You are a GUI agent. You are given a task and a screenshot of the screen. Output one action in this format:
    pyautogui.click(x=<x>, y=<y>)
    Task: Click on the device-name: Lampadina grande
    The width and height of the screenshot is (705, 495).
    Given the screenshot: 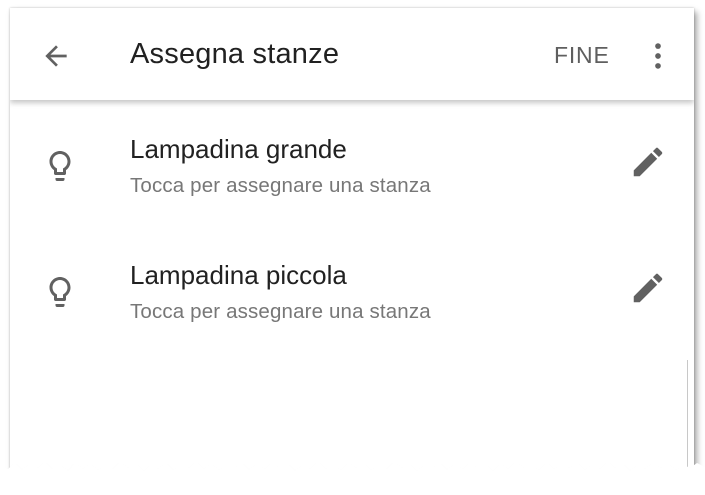 What is the action you would take?
    pyautogui.click(x=238, y=149)
    